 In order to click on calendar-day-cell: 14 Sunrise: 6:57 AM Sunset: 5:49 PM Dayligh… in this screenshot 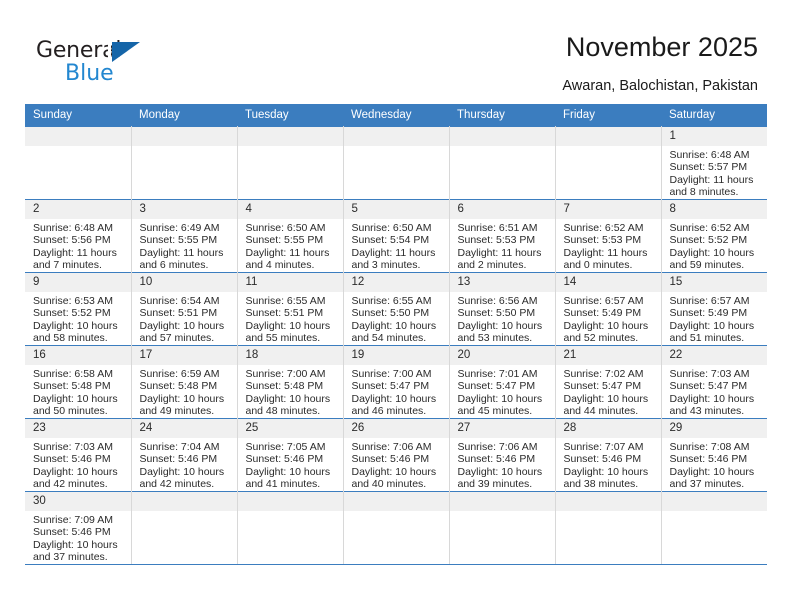, I will do `click(608, 309)`.